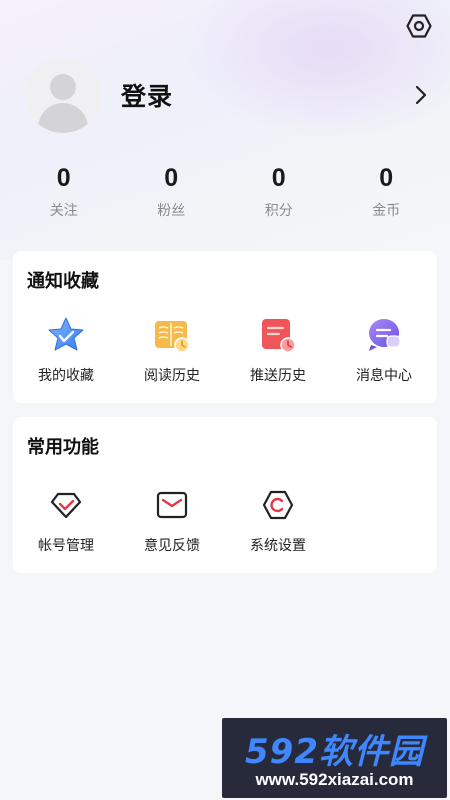 The height and width of the screenshot is (800, 450). I want to click on item-label: 意见反馈, so click(172, 546).